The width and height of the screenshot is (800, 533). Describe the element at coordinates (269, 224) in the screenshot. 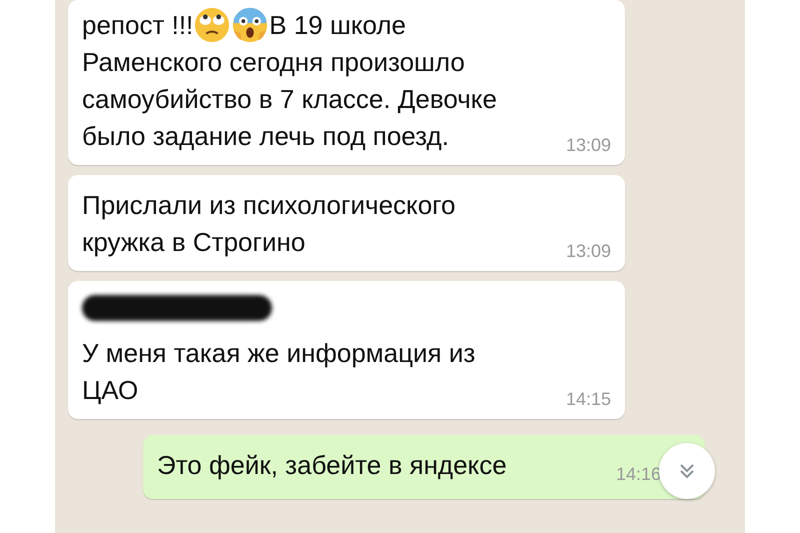

I see `message-text: Прислали из психологического кружка в Строгино` at that location.